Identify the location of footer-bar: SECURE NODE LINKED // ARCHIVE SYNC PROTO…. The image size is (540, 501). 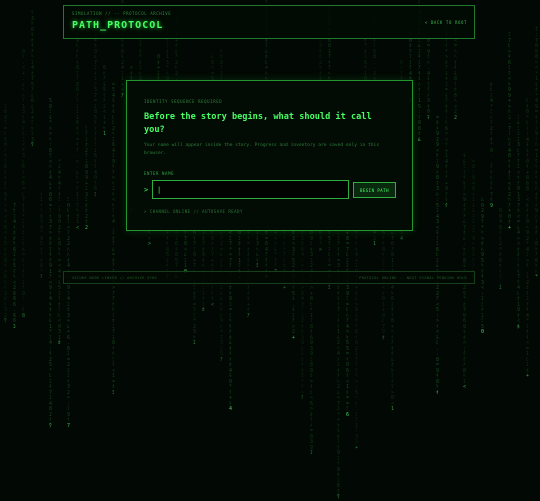
(269, 277).